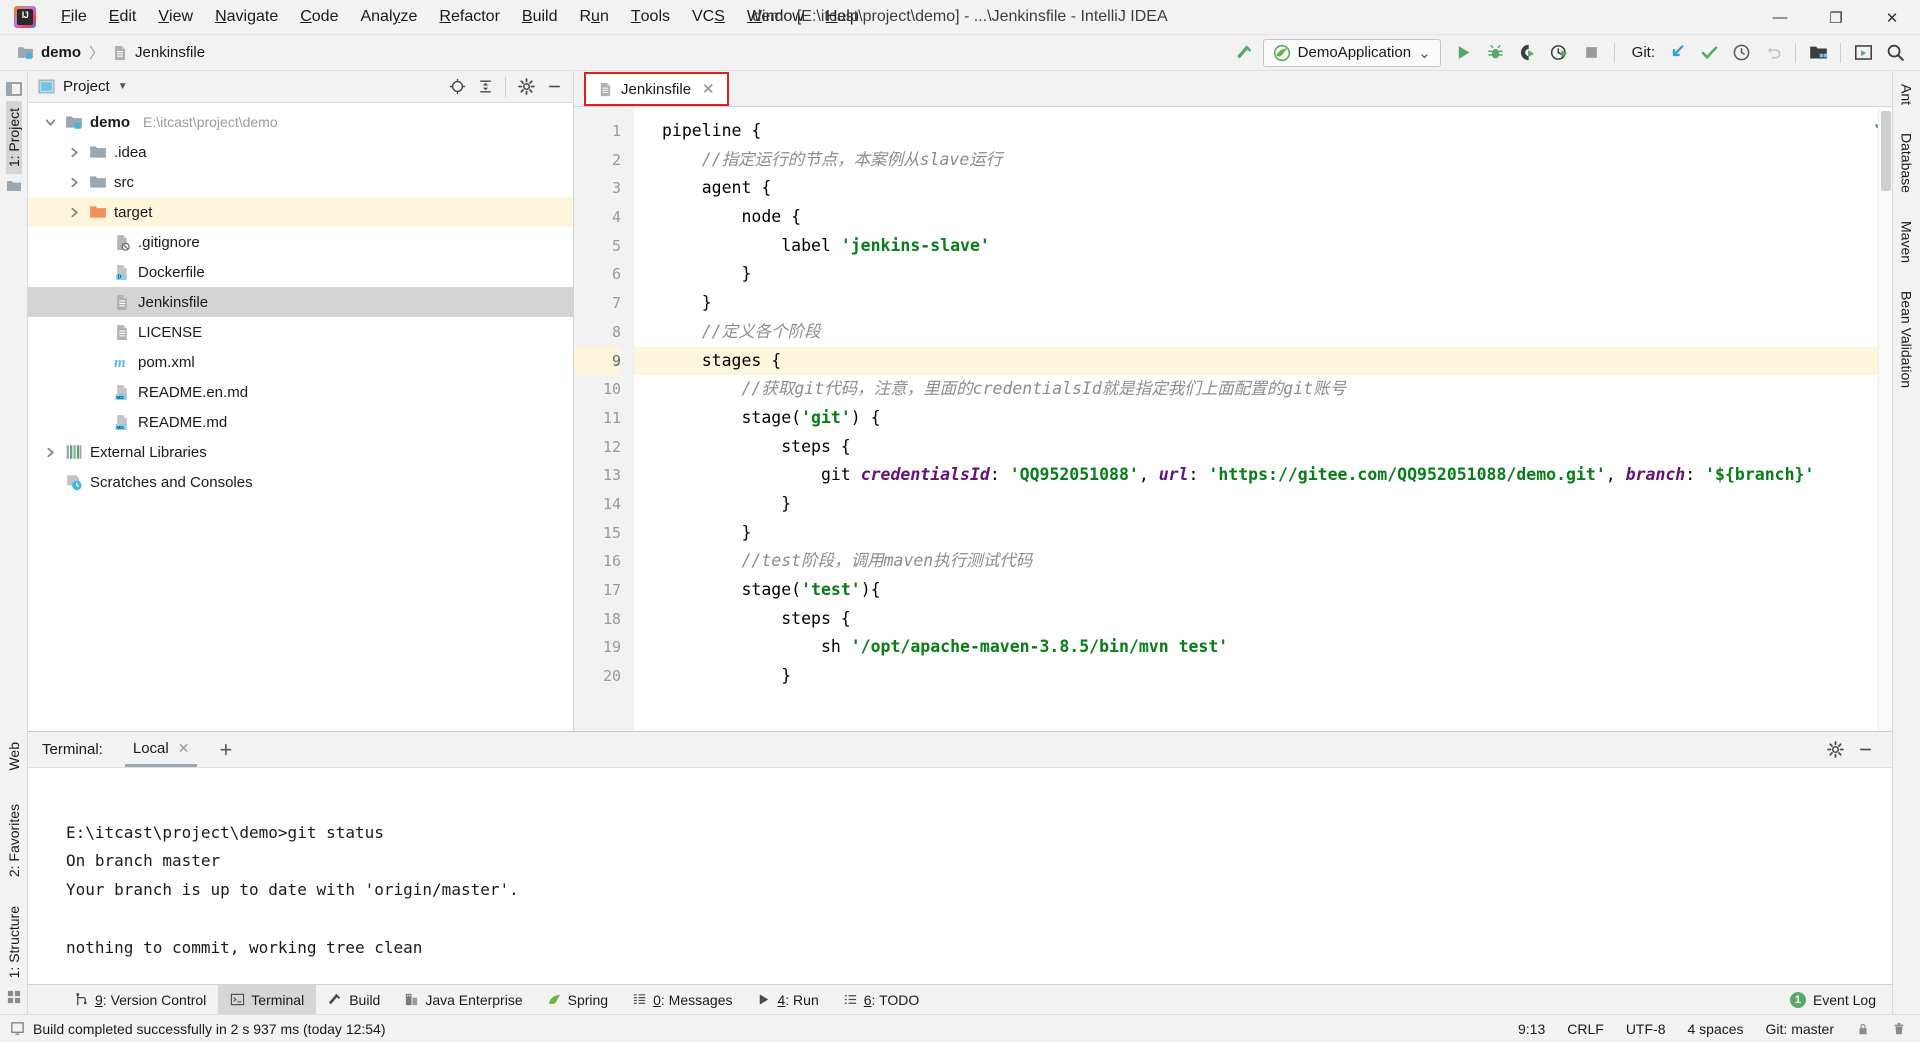  Describe the element at coordinates (577, 999) in the screenshot. I see `tool-window-button-spring: Spring` at that location.